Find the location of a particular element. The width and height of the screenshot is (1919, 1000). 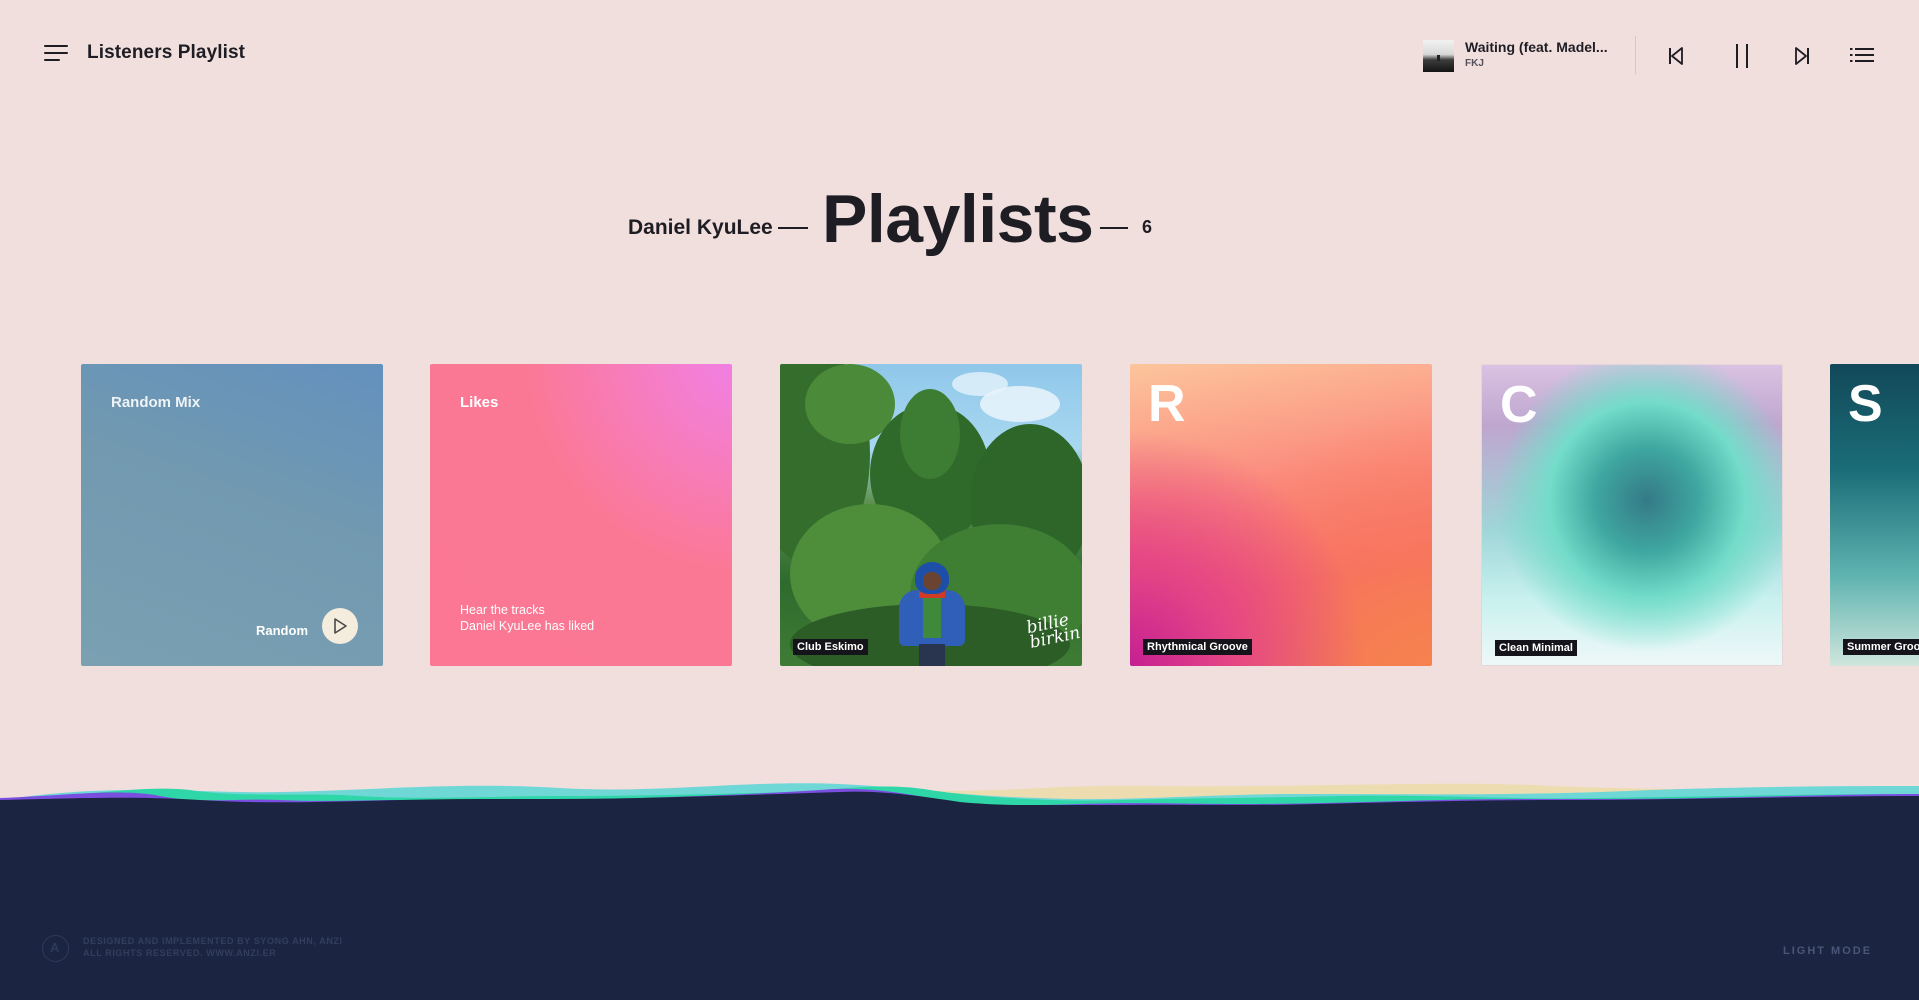

random-label: Random is located at coordinates (282, 630).